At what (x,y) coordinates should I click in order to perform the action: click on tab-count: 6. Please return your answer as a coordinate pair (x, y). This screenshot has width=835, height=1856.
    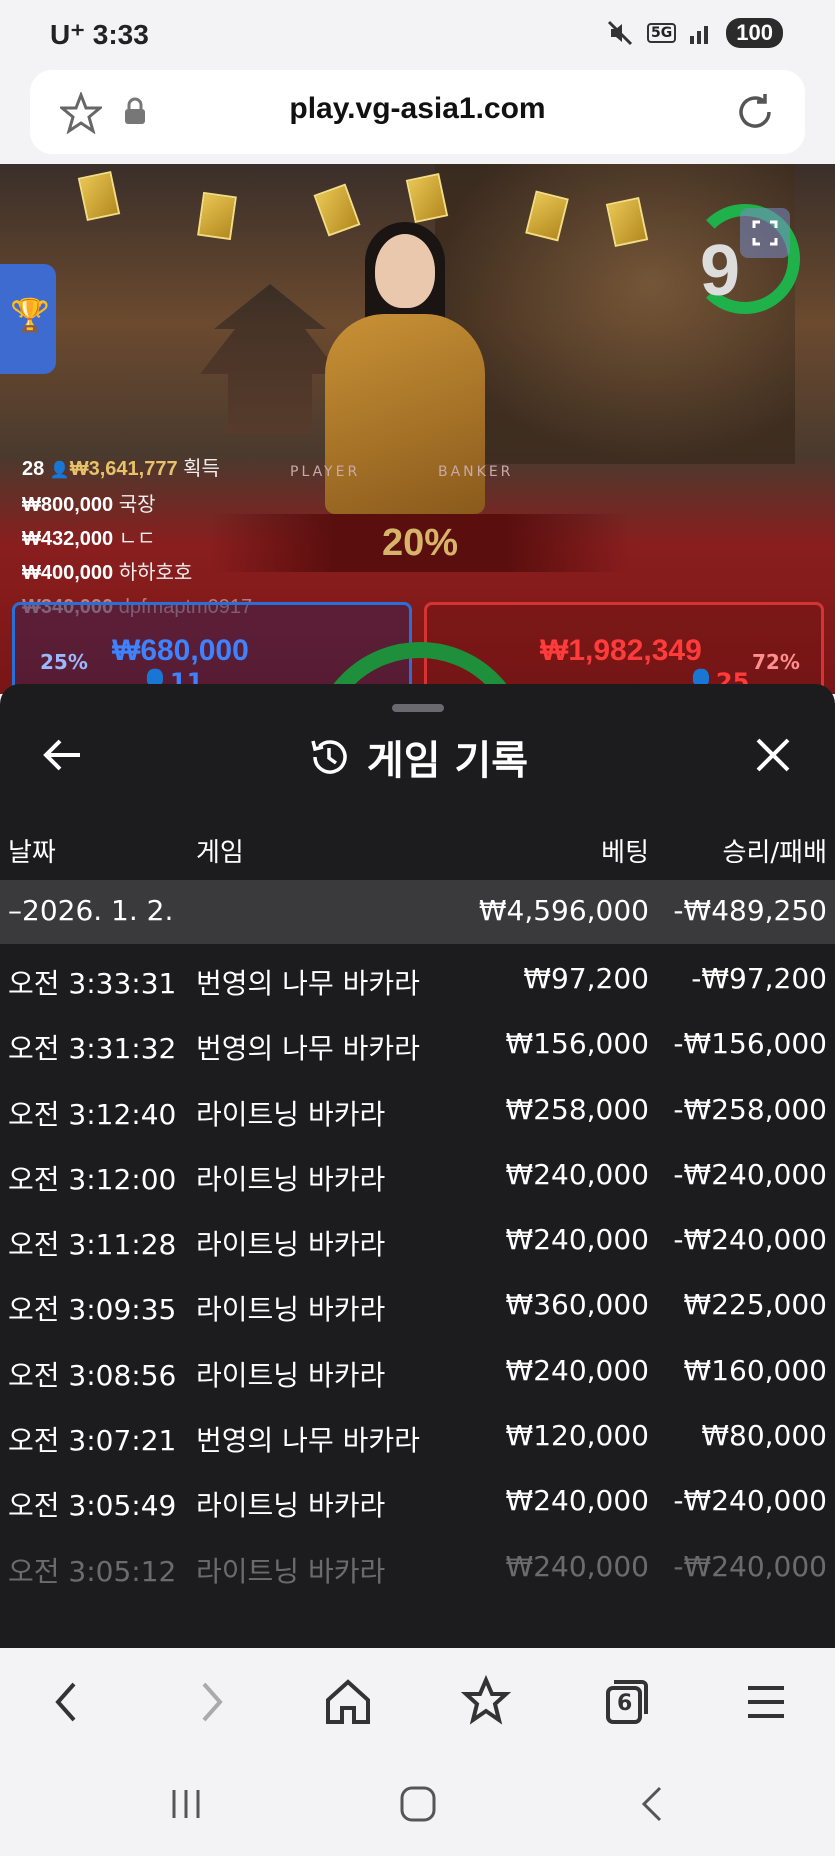
    Looking at the image, I should click on (625, 1703).